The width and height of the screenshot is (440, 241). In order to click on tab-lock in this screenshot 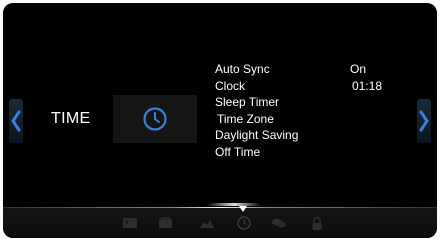, I will do `click(317, 223)`.